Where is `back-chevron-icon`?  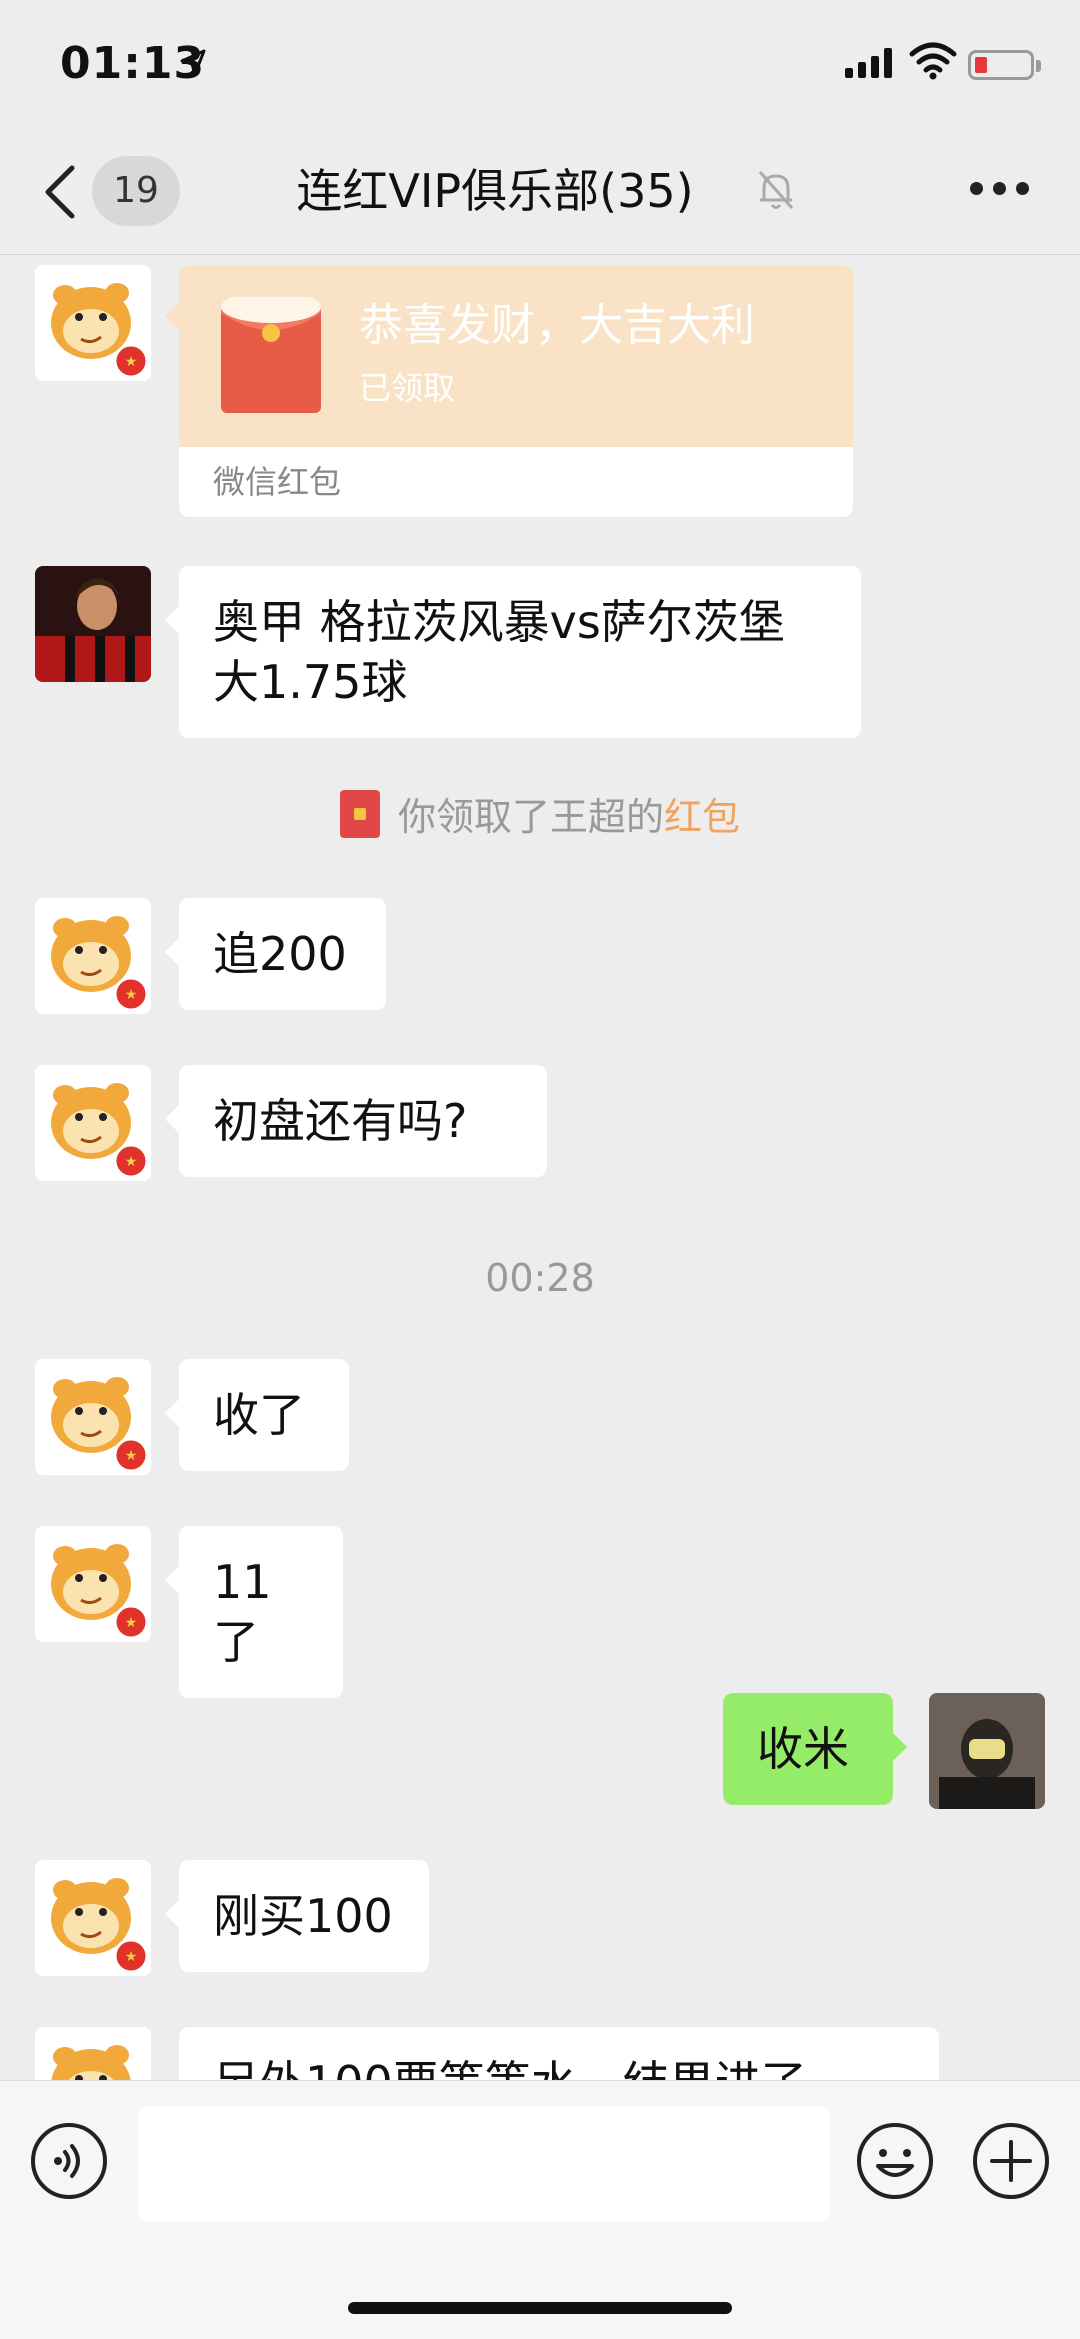
back-chevron-icon is located at coordinates (60, 192).